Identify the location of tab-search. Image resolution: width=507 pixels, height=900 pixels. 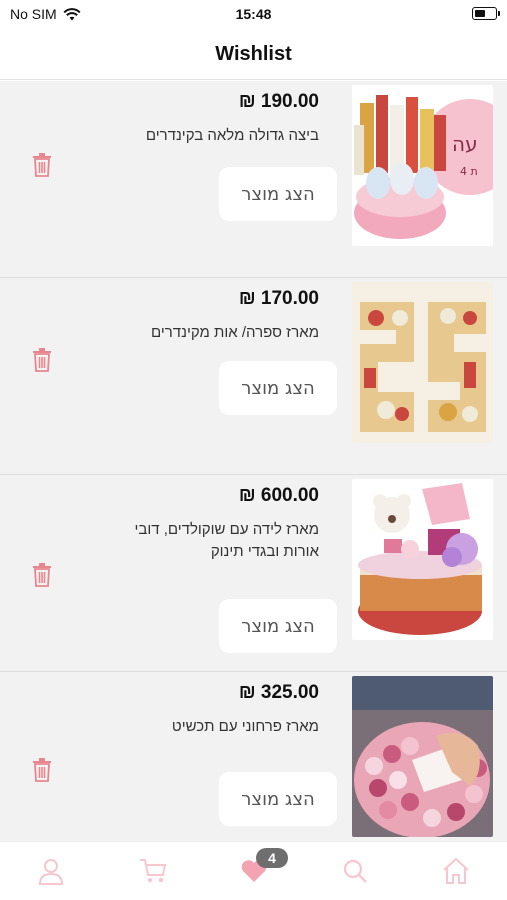
(355, 871).